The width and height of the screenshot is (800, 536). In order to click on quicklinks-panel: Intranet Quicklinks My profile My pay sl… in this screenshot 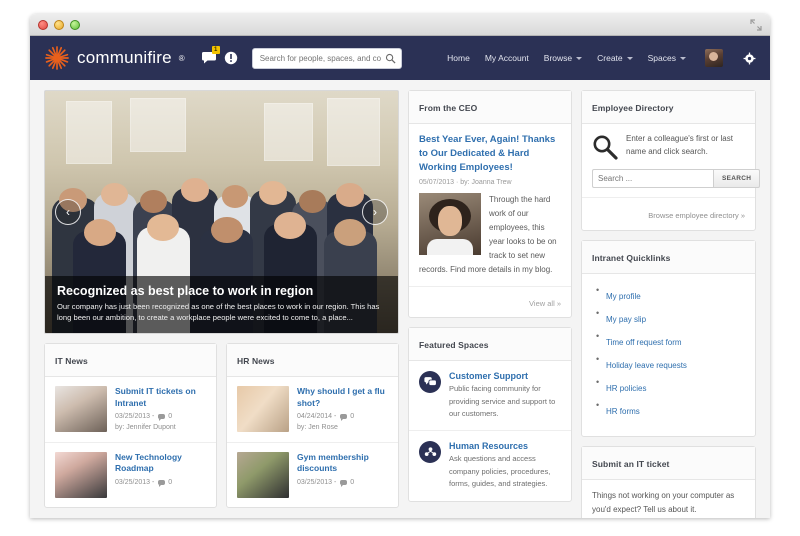, I will do `click(668, 338)`.